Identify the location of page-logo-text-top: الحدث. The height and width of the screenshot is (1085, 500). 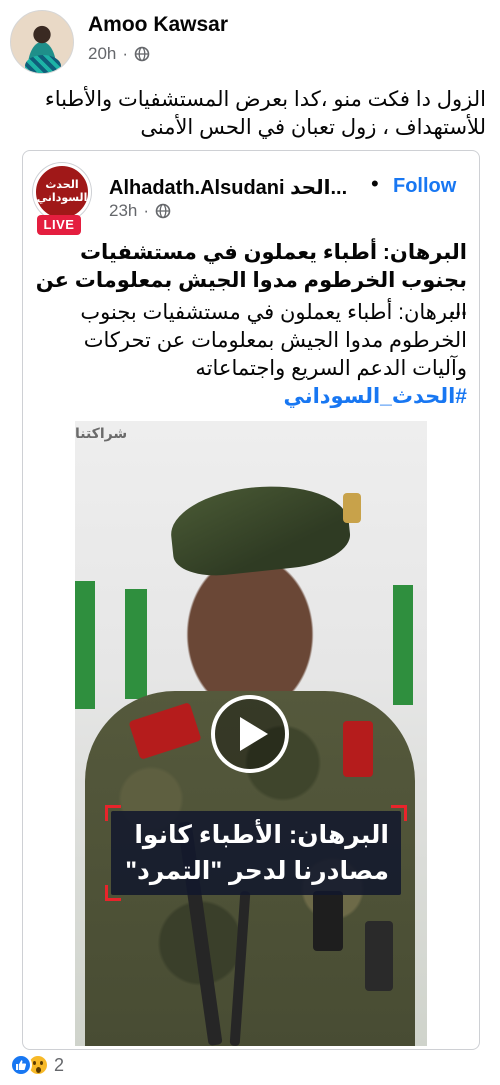
(62, 185).